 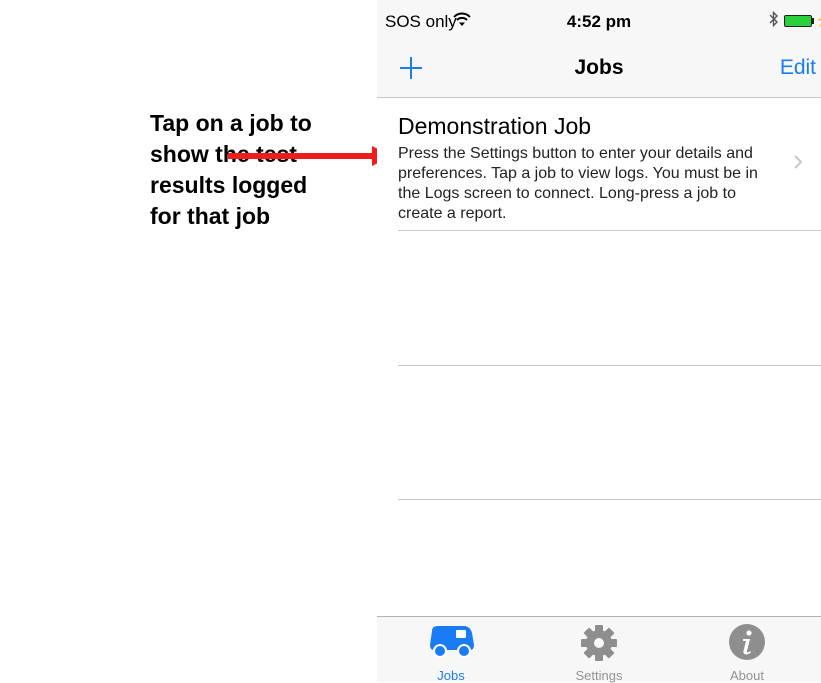 What do you see at coordinates (813, 21) in the screenshot?
I see `battery-tip` at bounding box center [813, 21].